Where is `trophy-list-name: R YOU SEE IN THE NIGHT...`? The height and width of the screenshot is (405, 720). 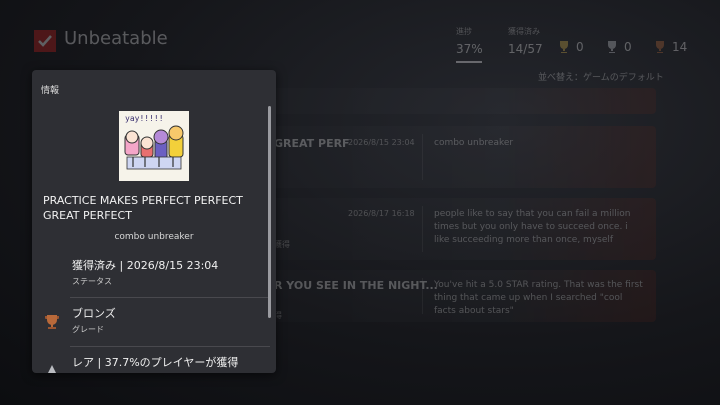 trophy-list-name: R YOU SEE IN THE NIGHT... is located at coordinates (356, 285).